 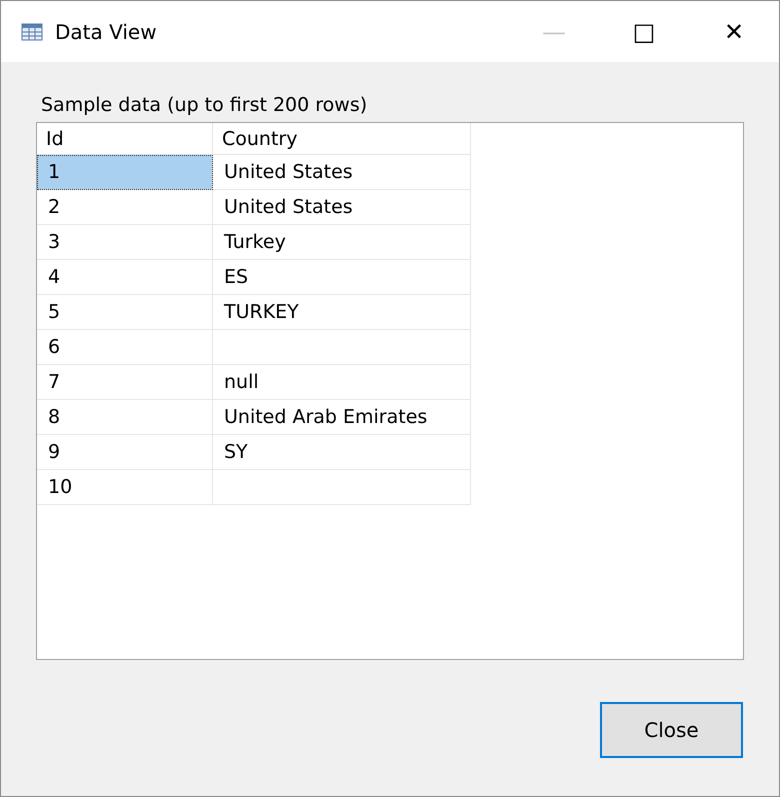 What do you see at coordinates (342, 417) in the screenshot?
I see `table-cell: United Arab Emirates` at bounding box center [342, 417].